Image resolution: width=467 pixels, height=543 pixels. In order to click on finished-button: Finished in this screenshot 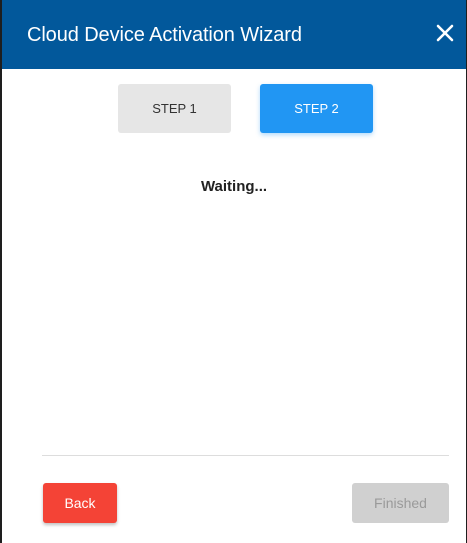, I will do `click(400, 503)`.